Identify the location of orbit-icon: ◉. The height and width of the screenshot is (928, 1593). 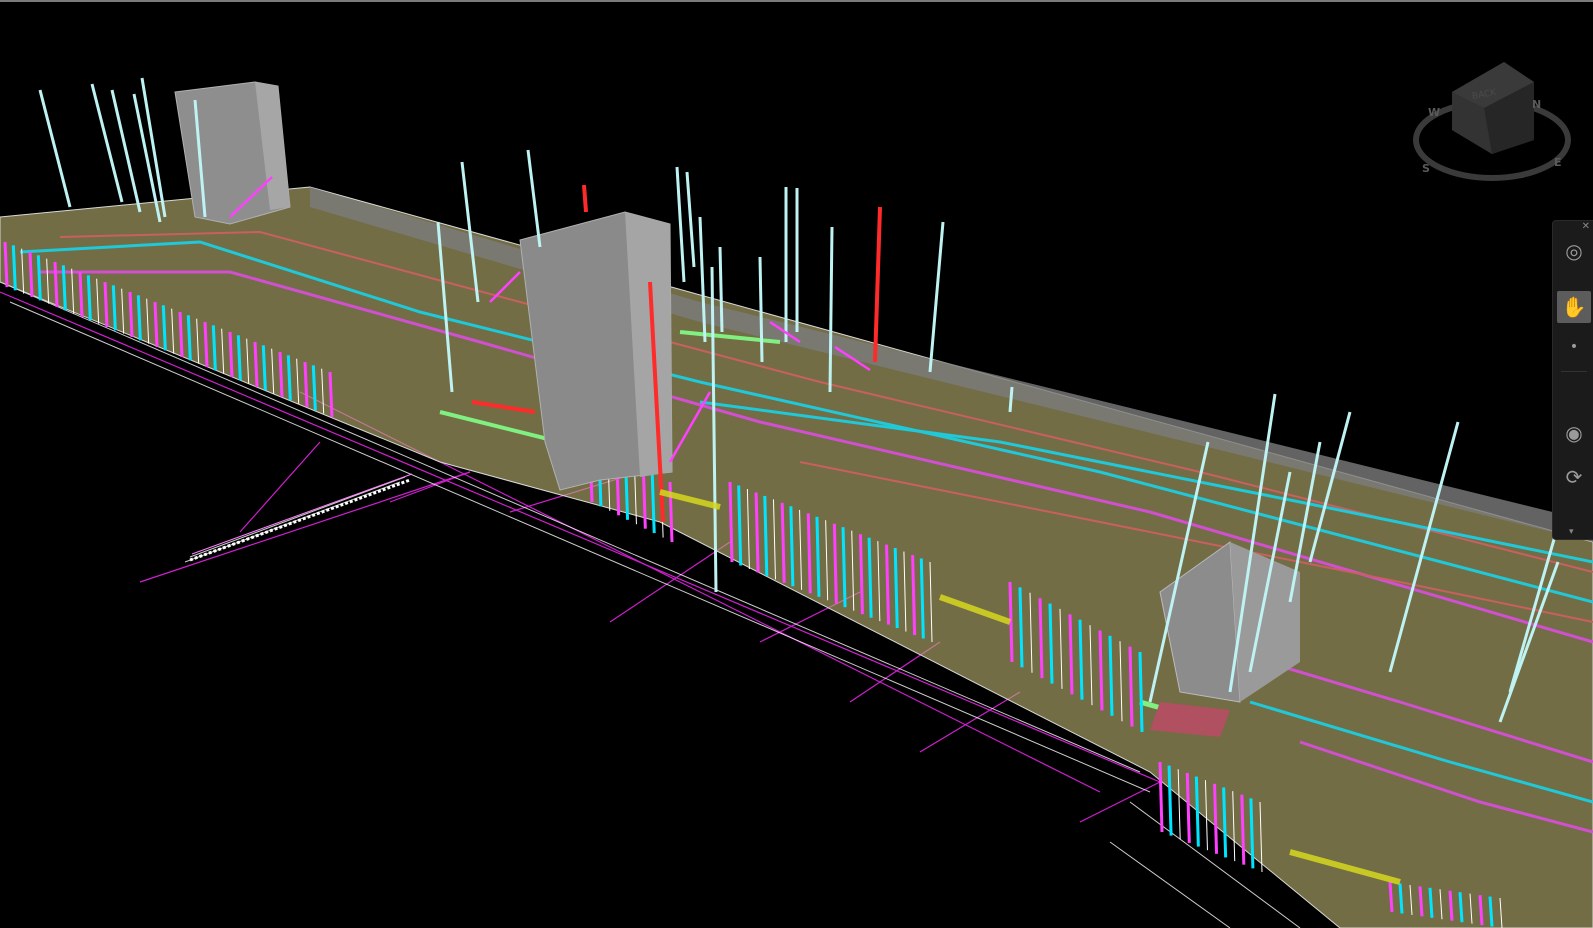
(1574, 433).